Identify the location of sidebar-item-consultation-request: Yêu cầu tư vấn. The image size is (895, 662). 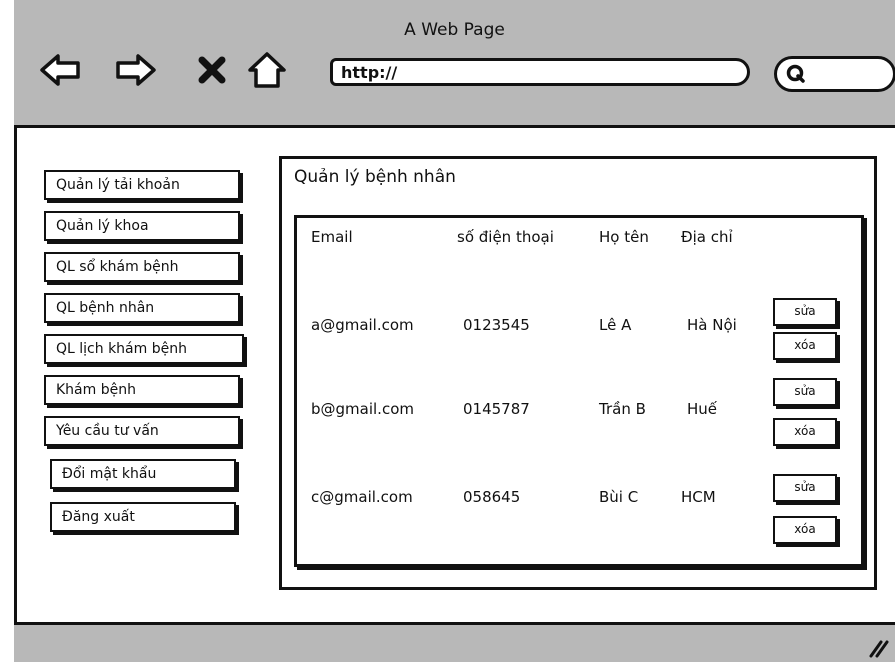
(142, 431).